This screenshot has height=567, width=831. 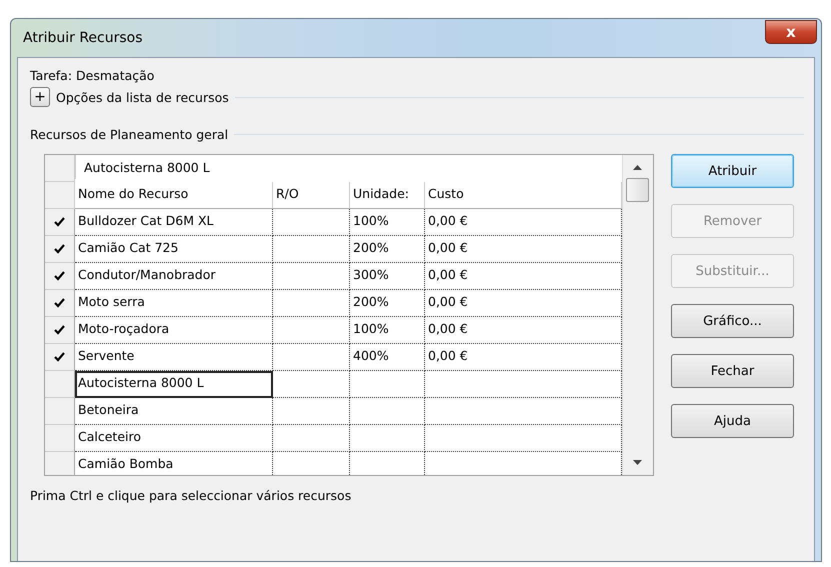 I want to click on table-cell: Moto-roçadora, so click(x=174, y=330).